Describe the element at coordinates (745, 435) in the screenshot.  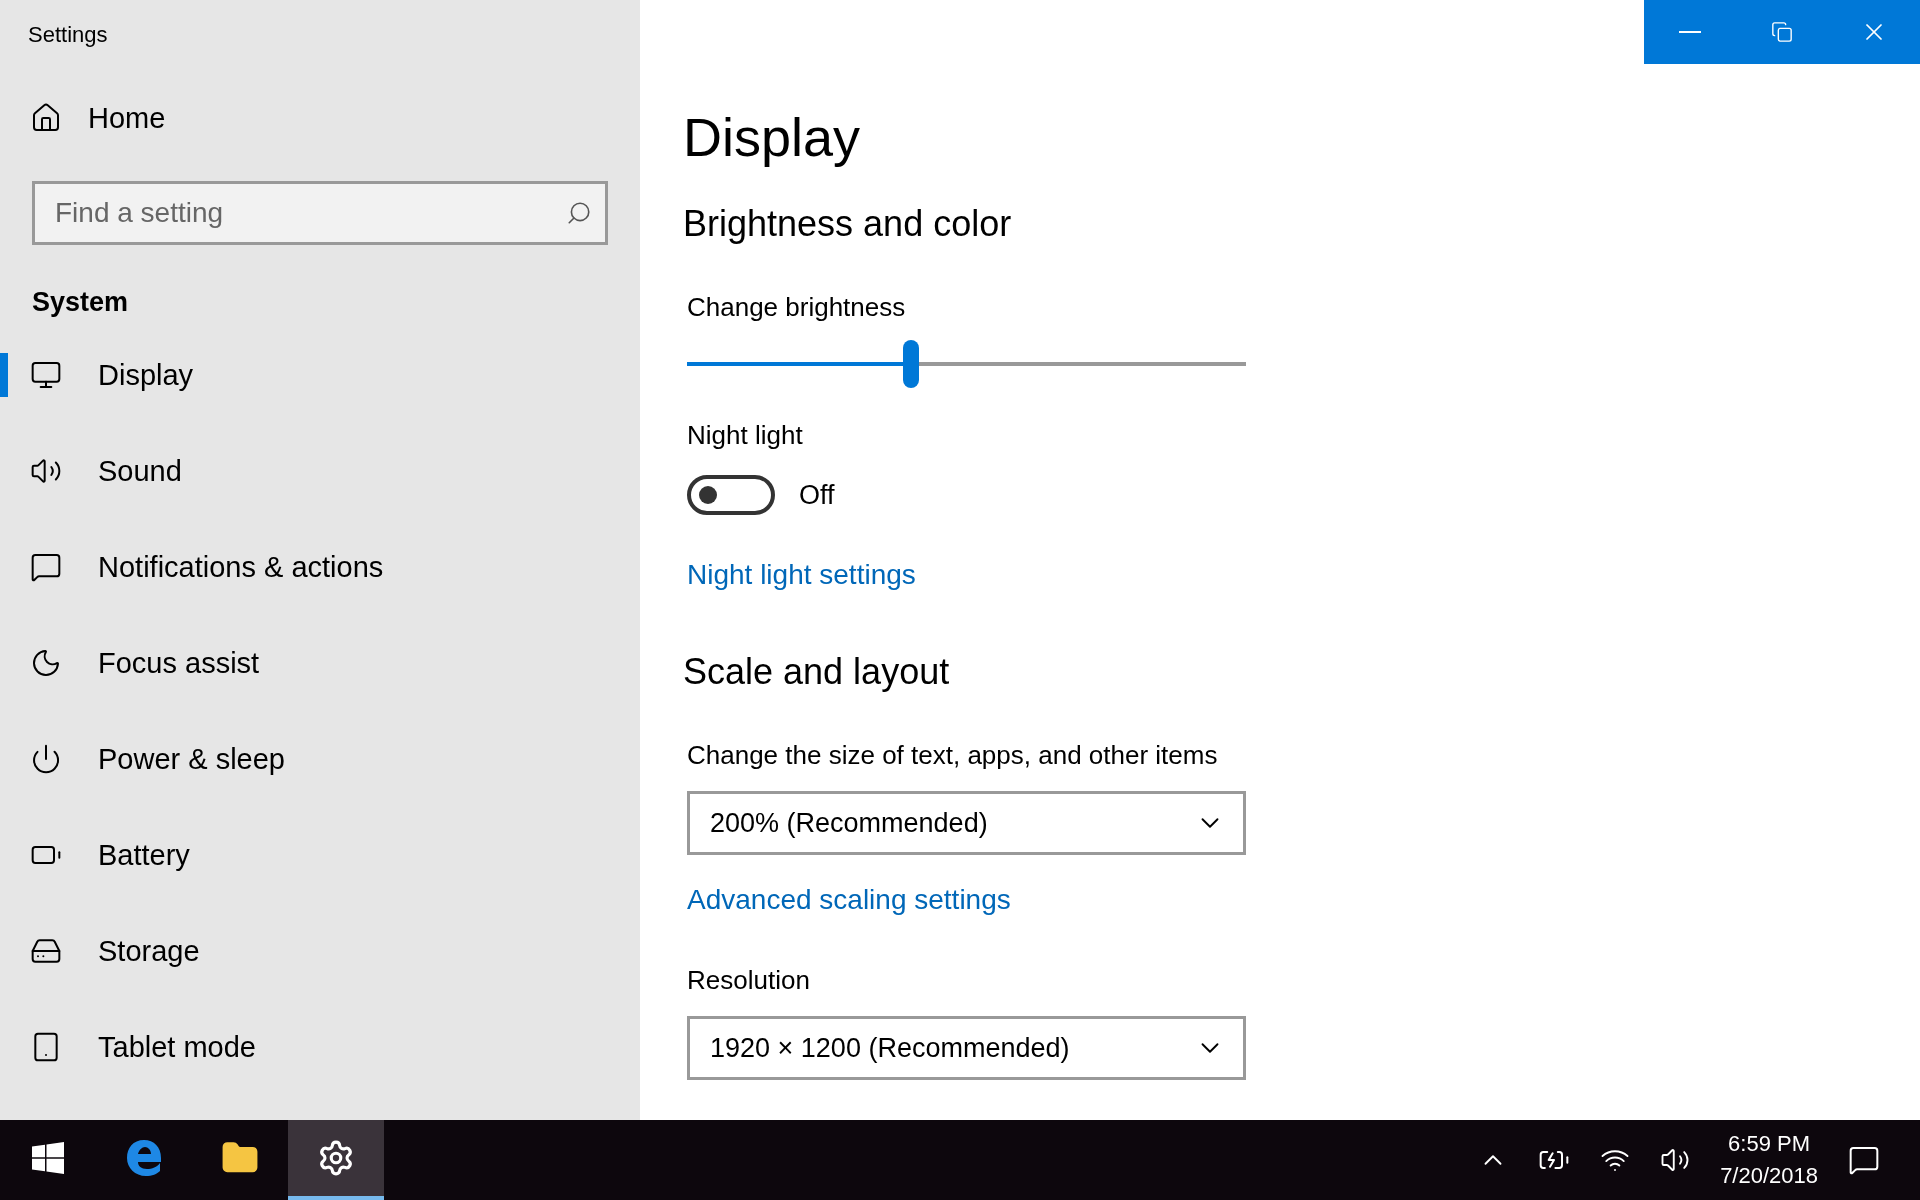
I see `toggle-label: Night light` at that location.